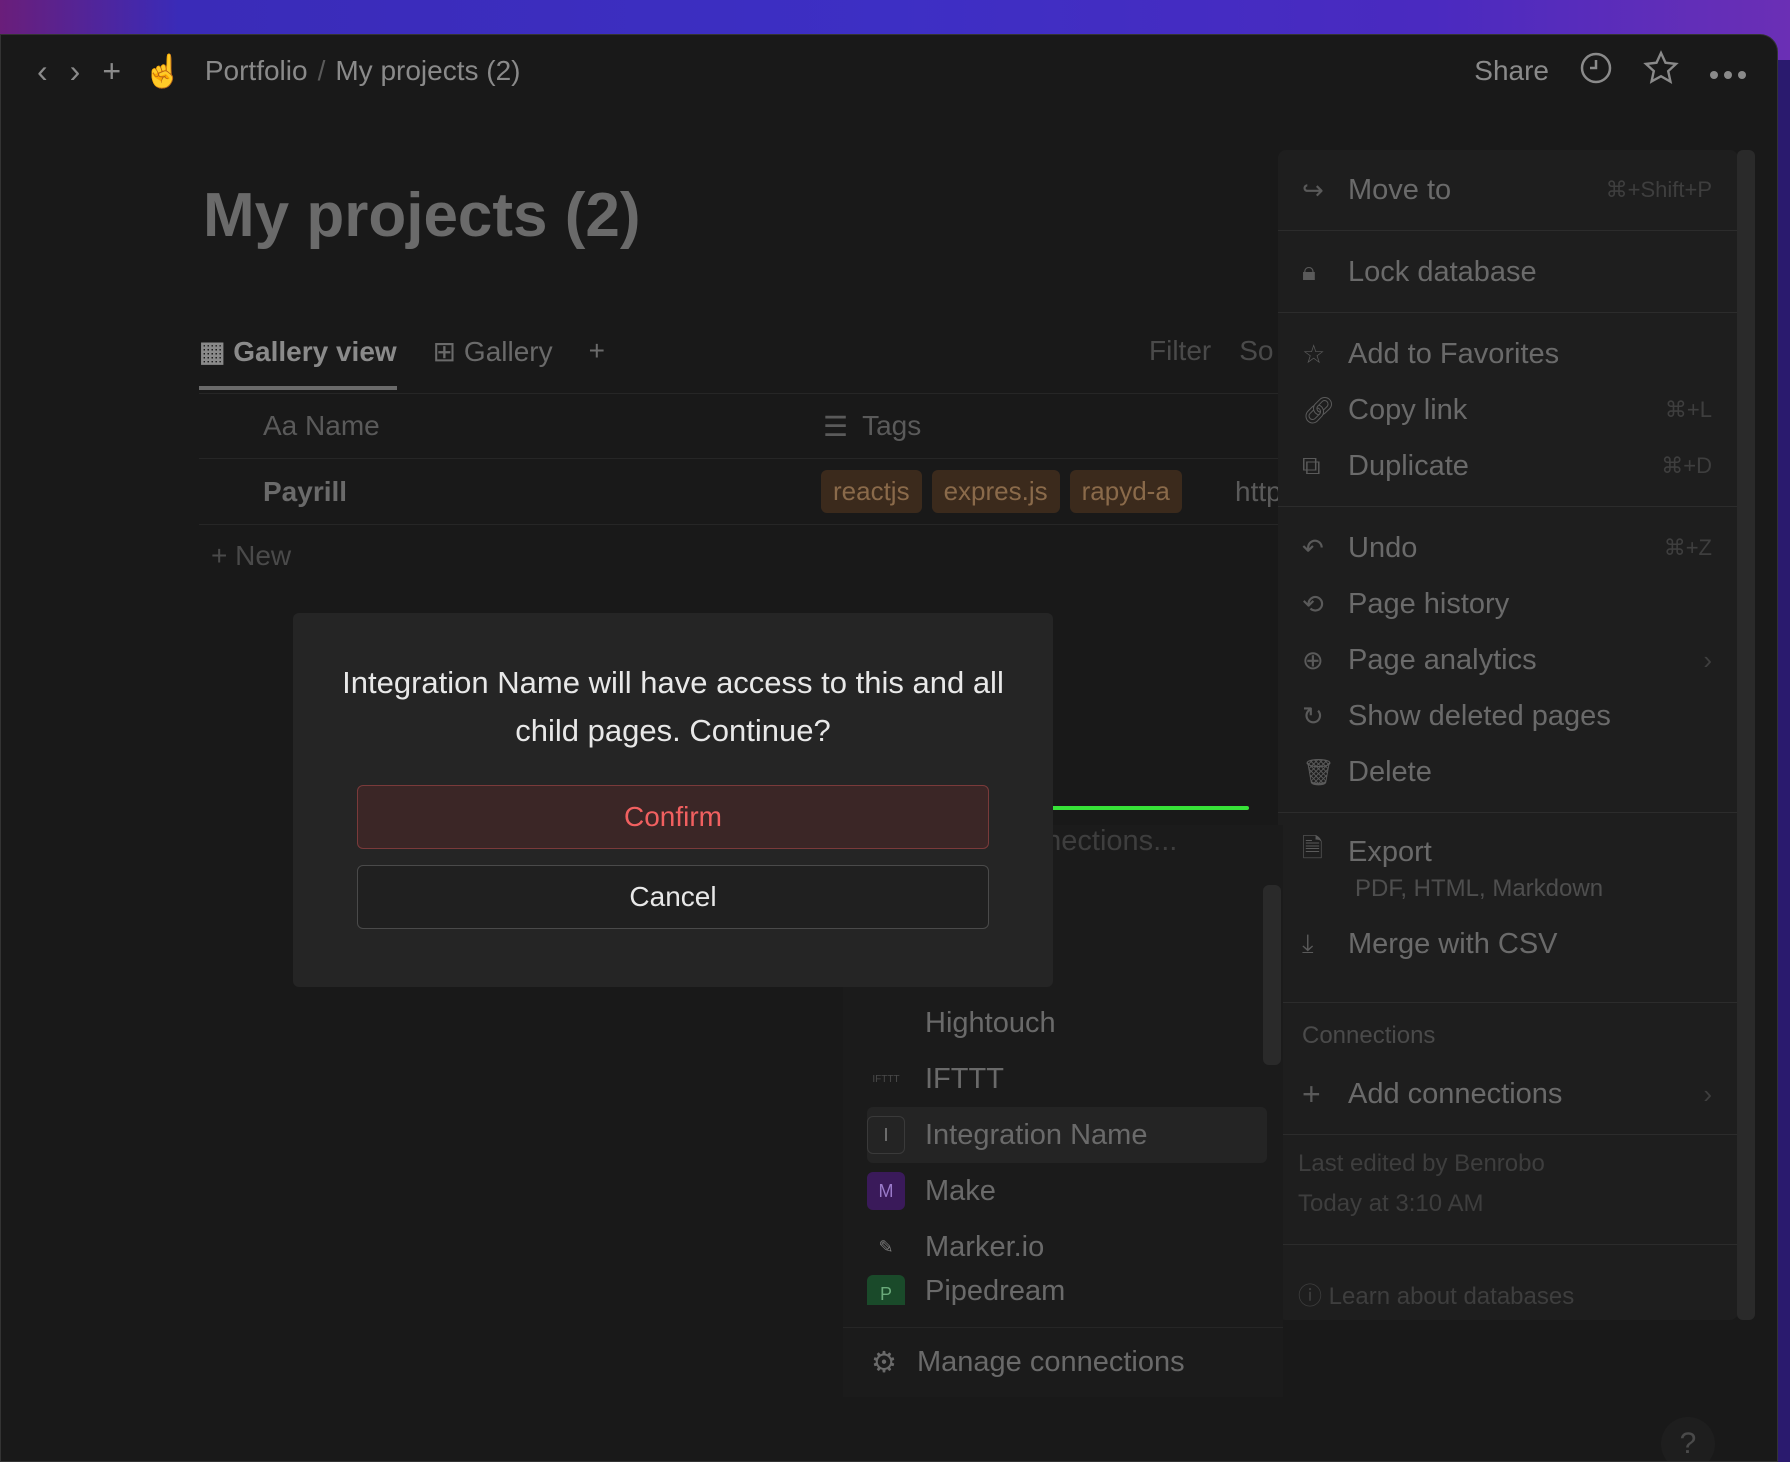 This screenshot has width=1790, height=1462. I want to click on tag-chip: expres.js, so click(995, 491).